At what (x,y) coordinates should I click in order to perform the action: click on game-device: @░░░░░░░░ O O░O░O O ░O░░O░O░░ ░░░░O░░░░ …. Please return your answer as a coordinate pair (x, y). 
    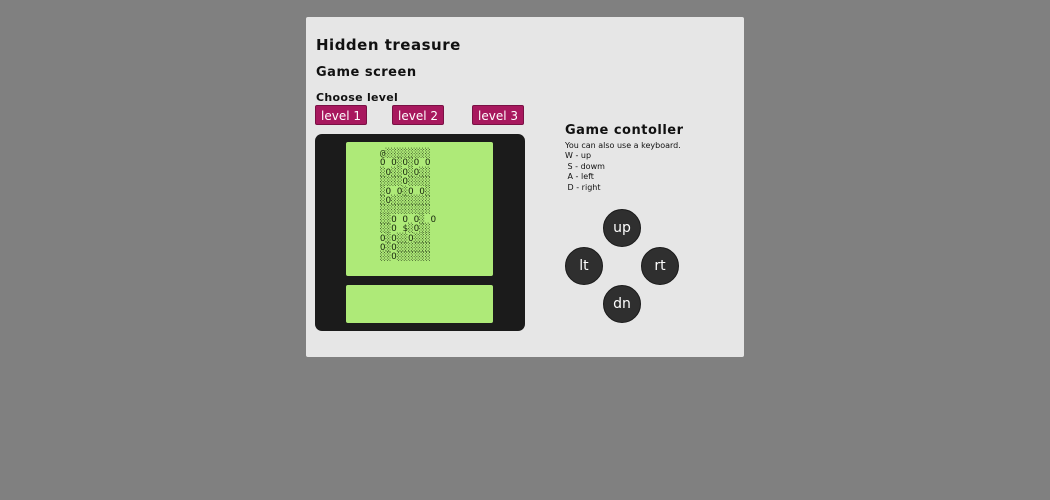
    Looking at the image, I should click on (420, 232).